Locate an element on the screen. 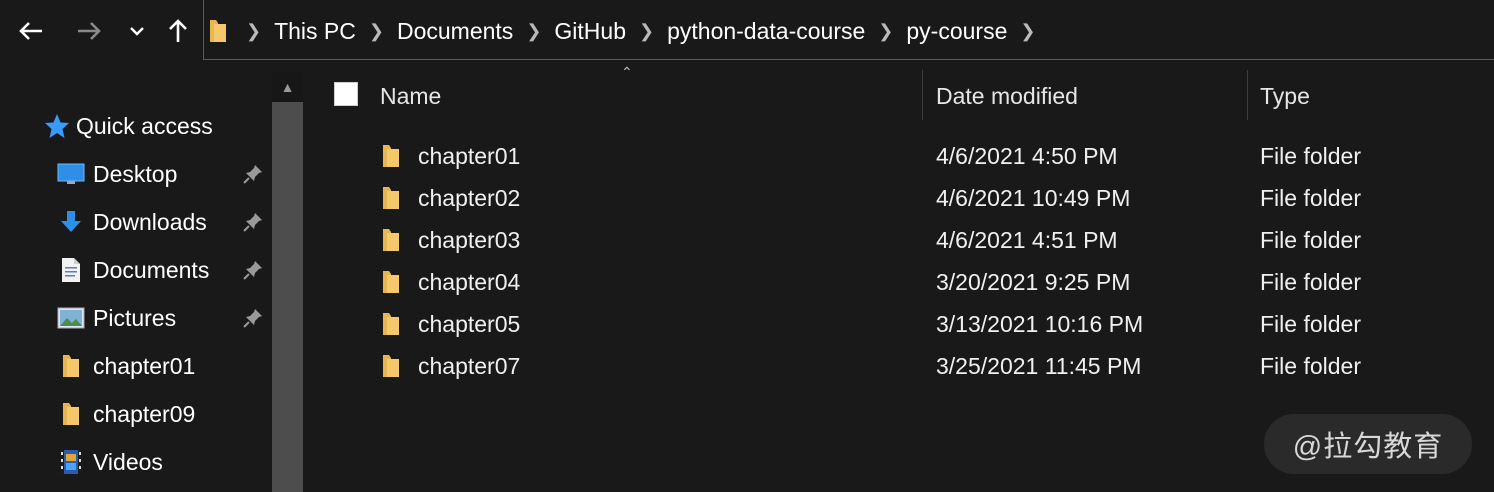  breadcrumb-item: Documents is located at coordinates (455, 31).